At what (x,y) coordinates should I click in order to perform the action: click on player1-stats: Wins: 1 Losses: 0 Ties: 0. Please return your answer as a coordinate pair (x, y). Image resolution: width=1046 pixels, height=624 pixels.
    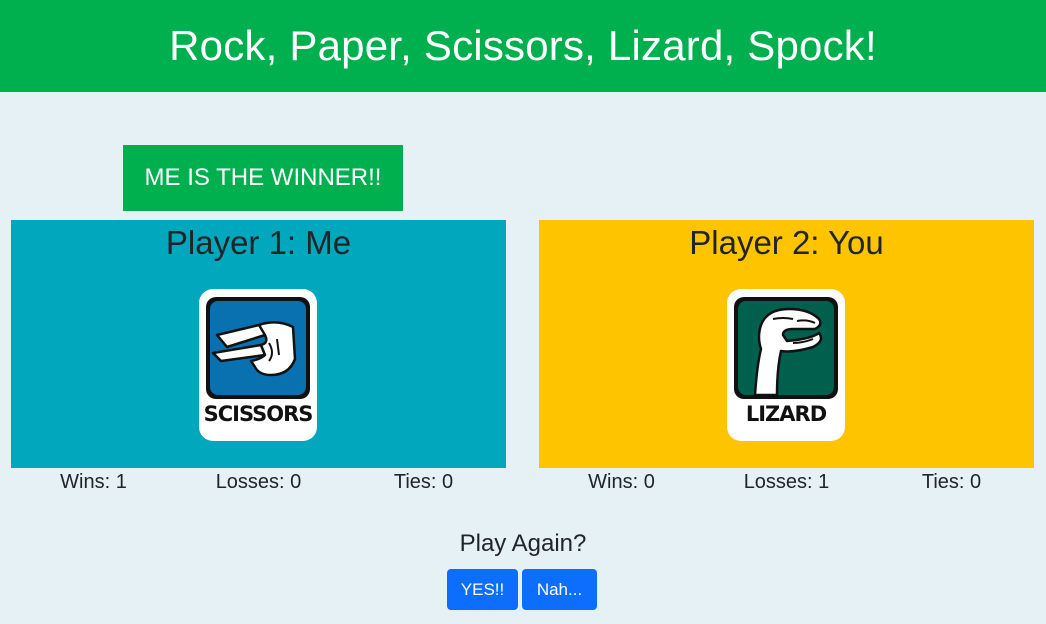
    Looking at the image, I should click on (258, 482).